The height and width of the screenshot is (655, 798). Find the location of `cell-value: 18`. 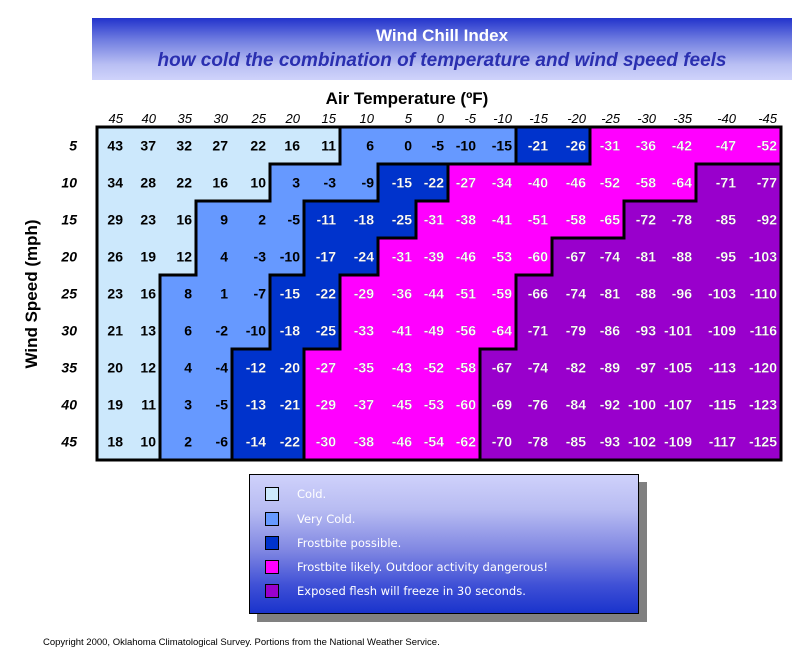

cell-value: 18 is located at coordinates (115, 442).